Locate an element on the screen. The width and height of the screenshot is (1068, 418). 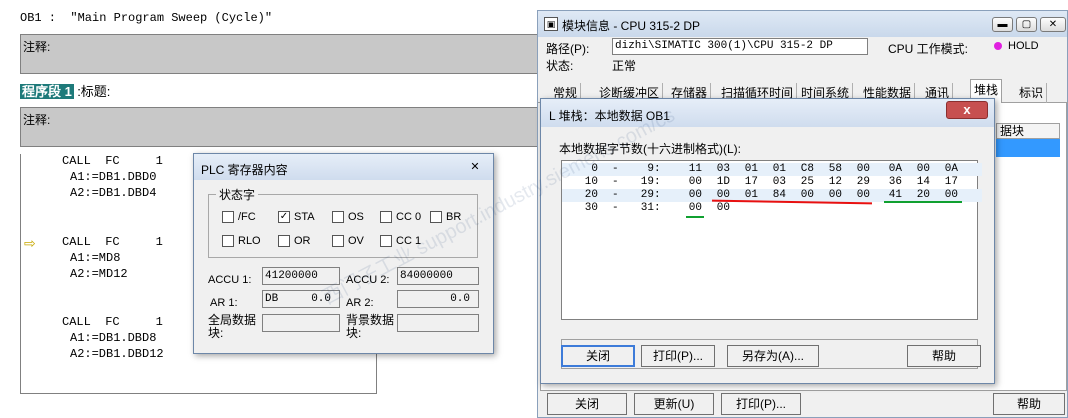
lstack-caption: 本地数据字节数(十六进制格式)(L): is located at coordinates (650, 149).